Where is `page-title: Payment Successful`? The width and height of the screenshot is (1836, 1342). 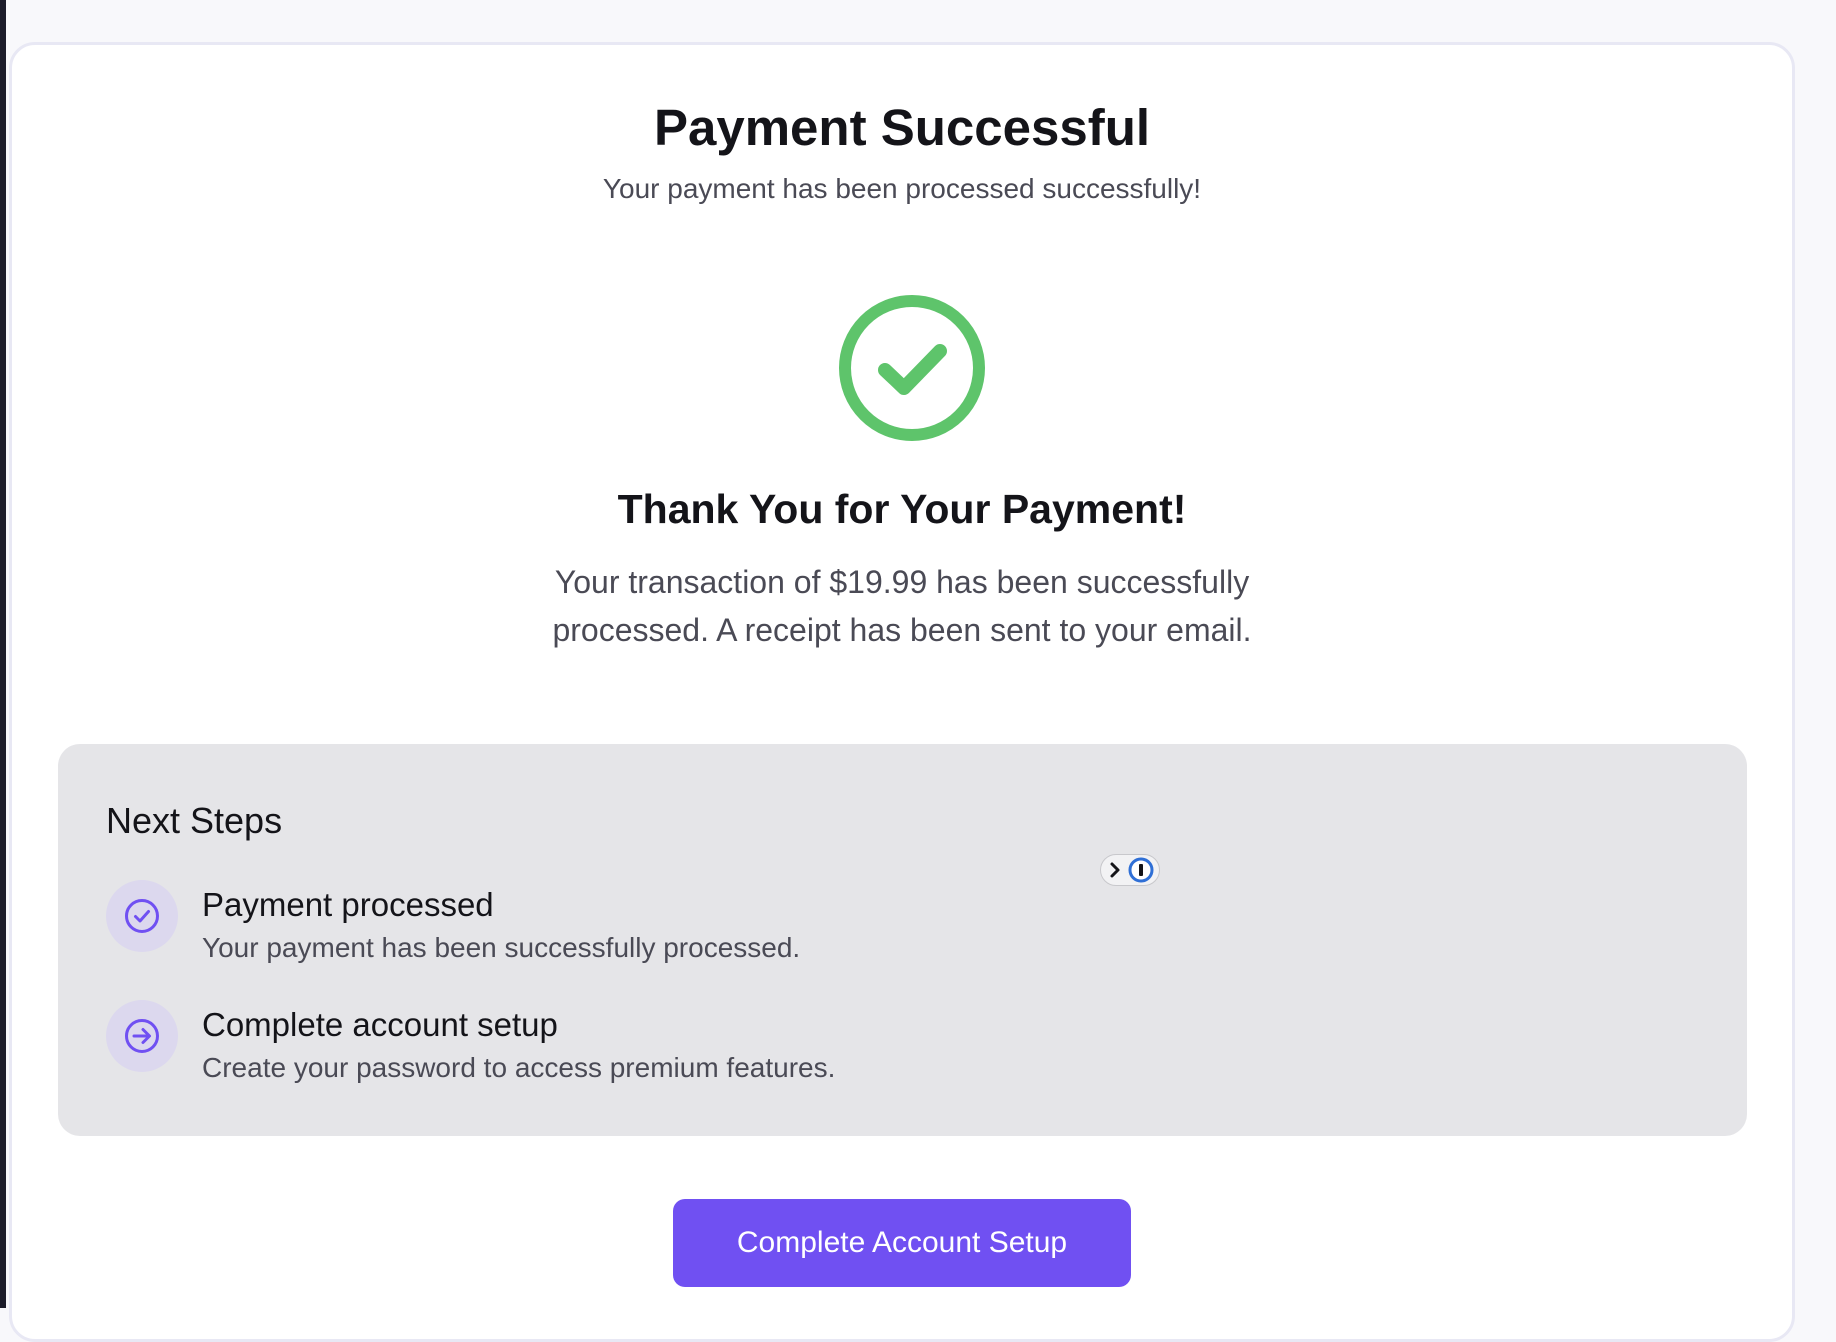
page-title: Payment Successful is located at coordinates (902, 127).